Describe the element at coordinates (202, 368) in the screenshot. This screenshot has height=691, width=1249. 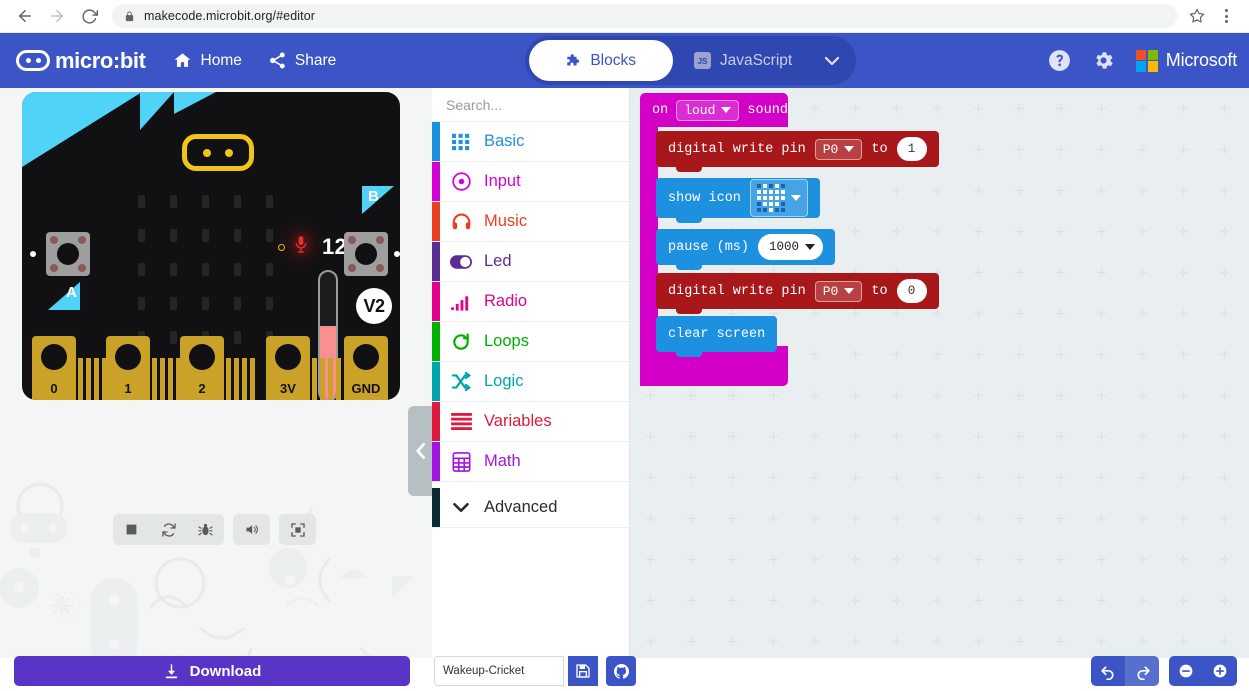
I see `pin-2: 2` at that location.